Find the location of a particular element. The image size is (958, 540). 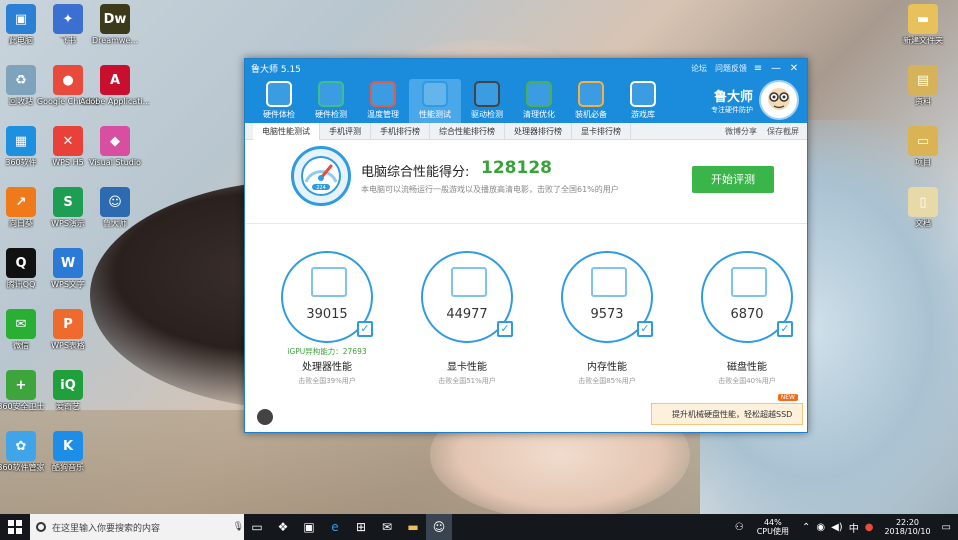

network-icon: ◉ is located at coordinates (820, 527).